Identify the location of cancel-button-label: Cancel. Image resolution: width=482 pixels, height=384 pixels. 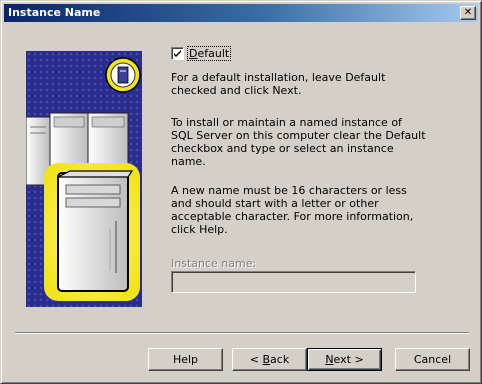
(432, 359).